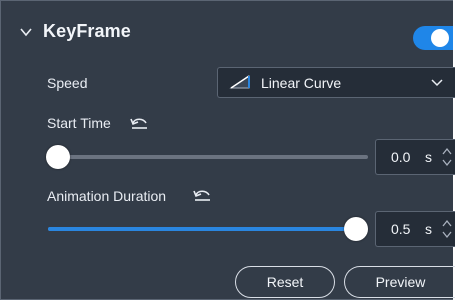 This screenshot has width=455, height=302. What do you see at coordinates (87, 31) in the screenshot?
I see `panel-title: KeyFrame` at bounding box center [87, 31].